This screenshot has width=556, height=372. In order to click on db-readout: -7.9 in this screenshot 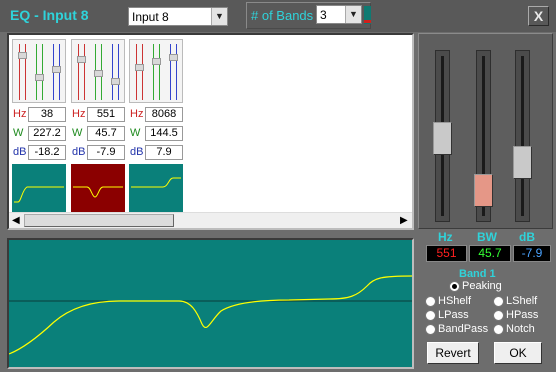, I will do `click(532, 253)`.